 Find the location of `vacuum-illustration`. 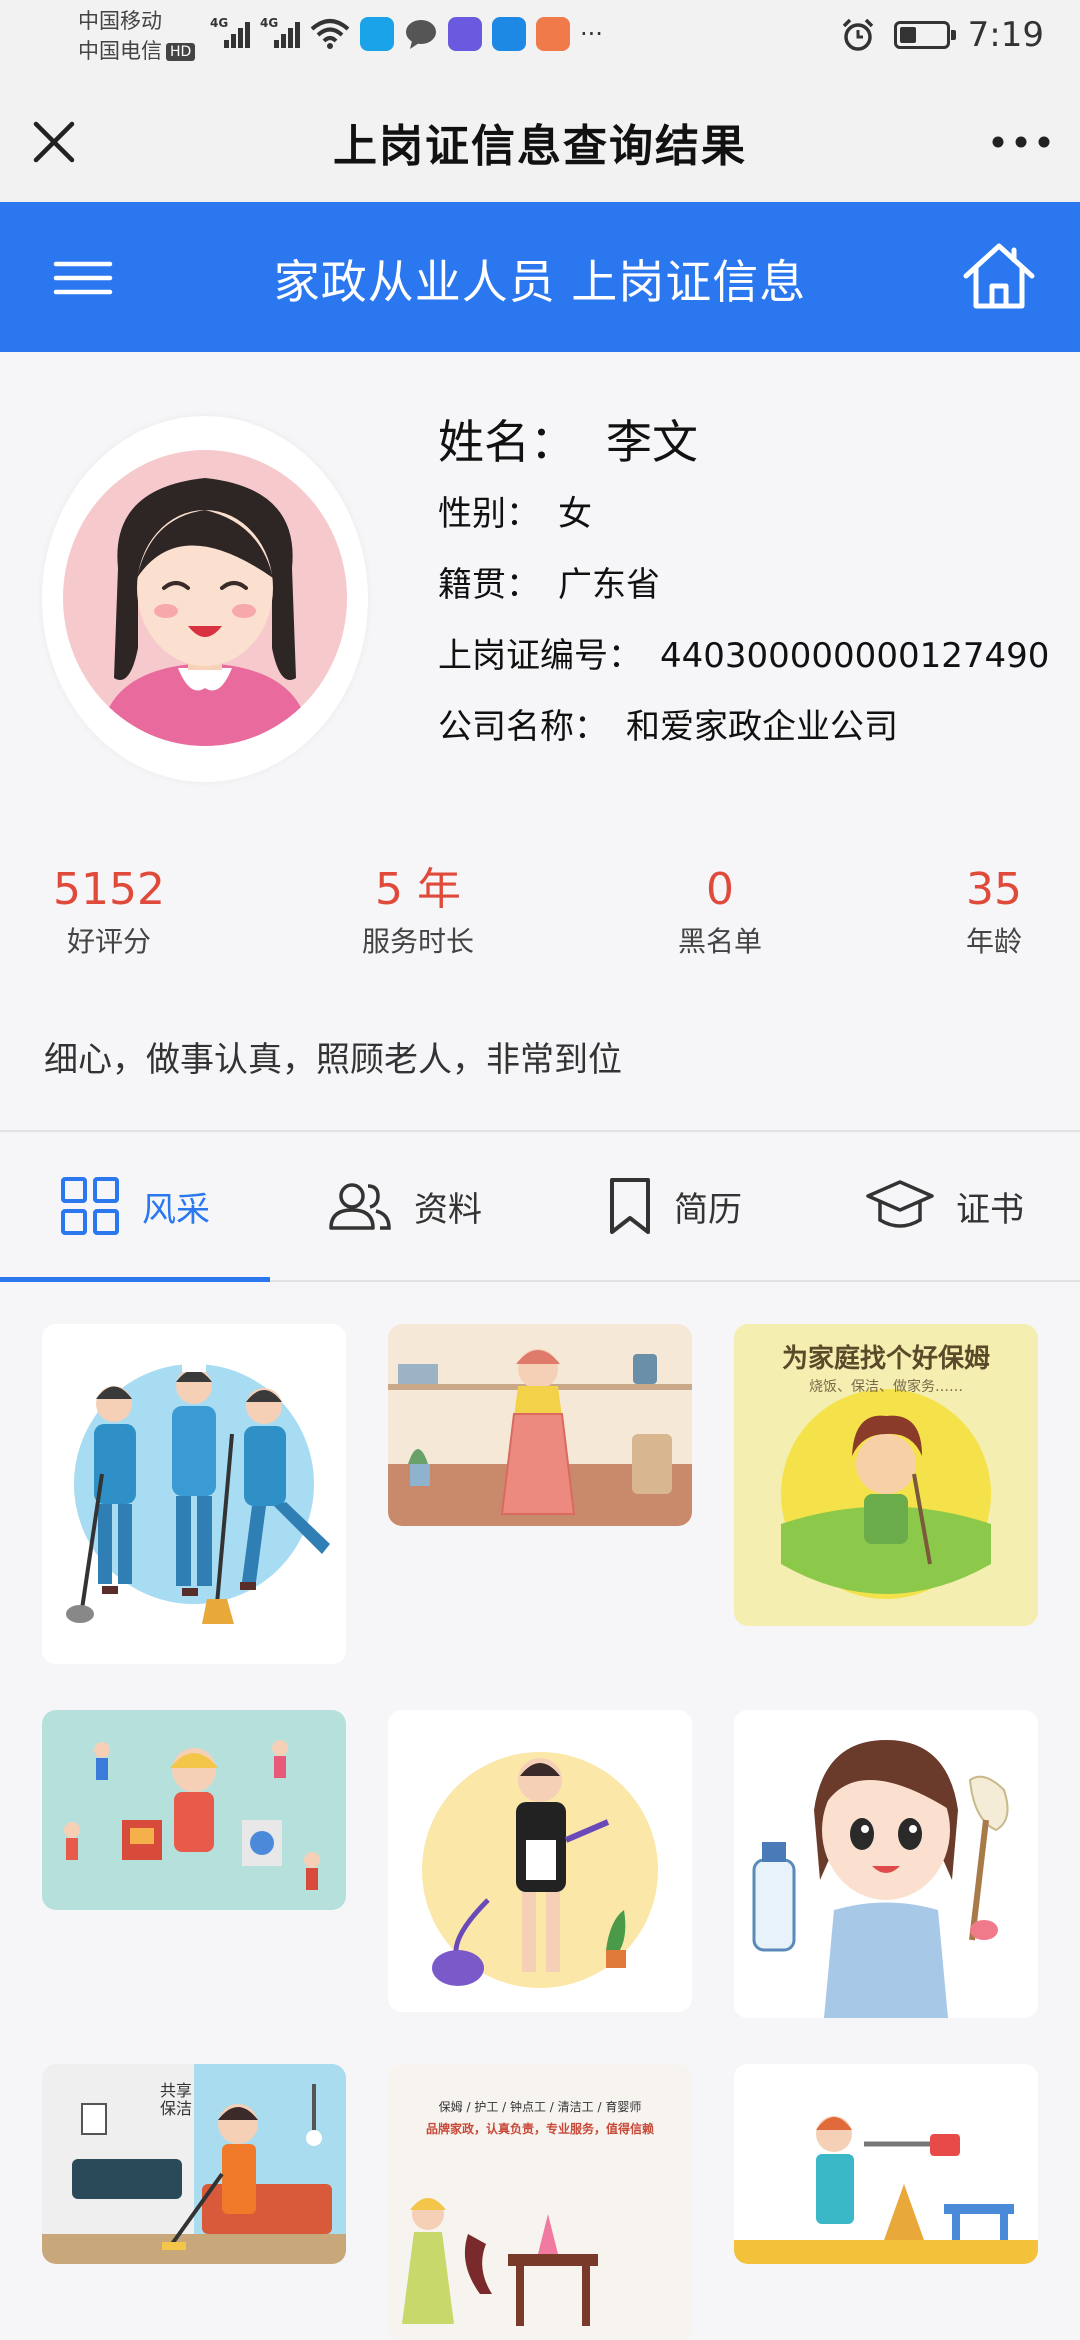

vacuum-illustration is located at coordinates (540, 1861).